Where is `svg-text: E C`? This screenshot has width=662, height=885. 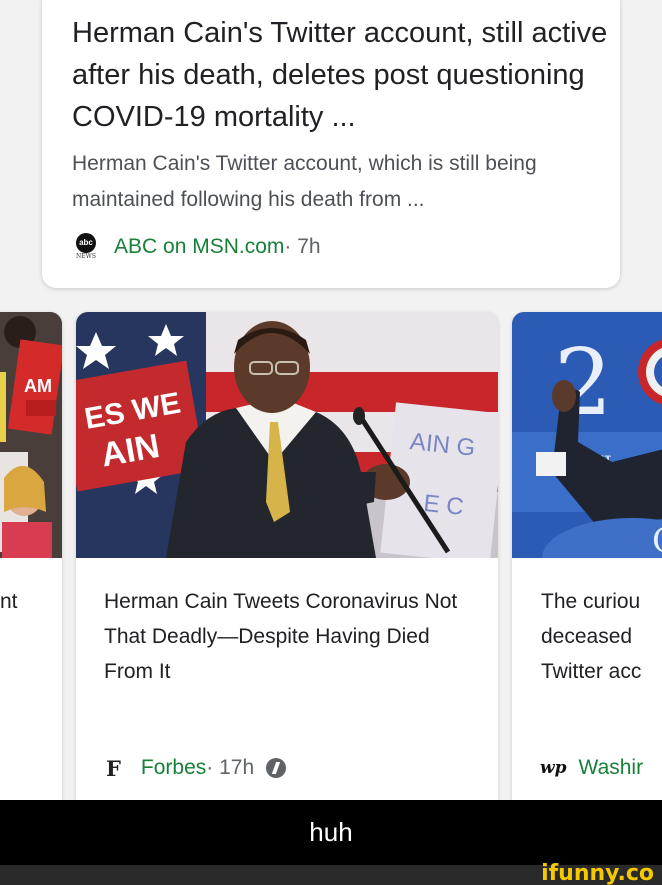 svg-text: E C is located at coordinates (443, 505).